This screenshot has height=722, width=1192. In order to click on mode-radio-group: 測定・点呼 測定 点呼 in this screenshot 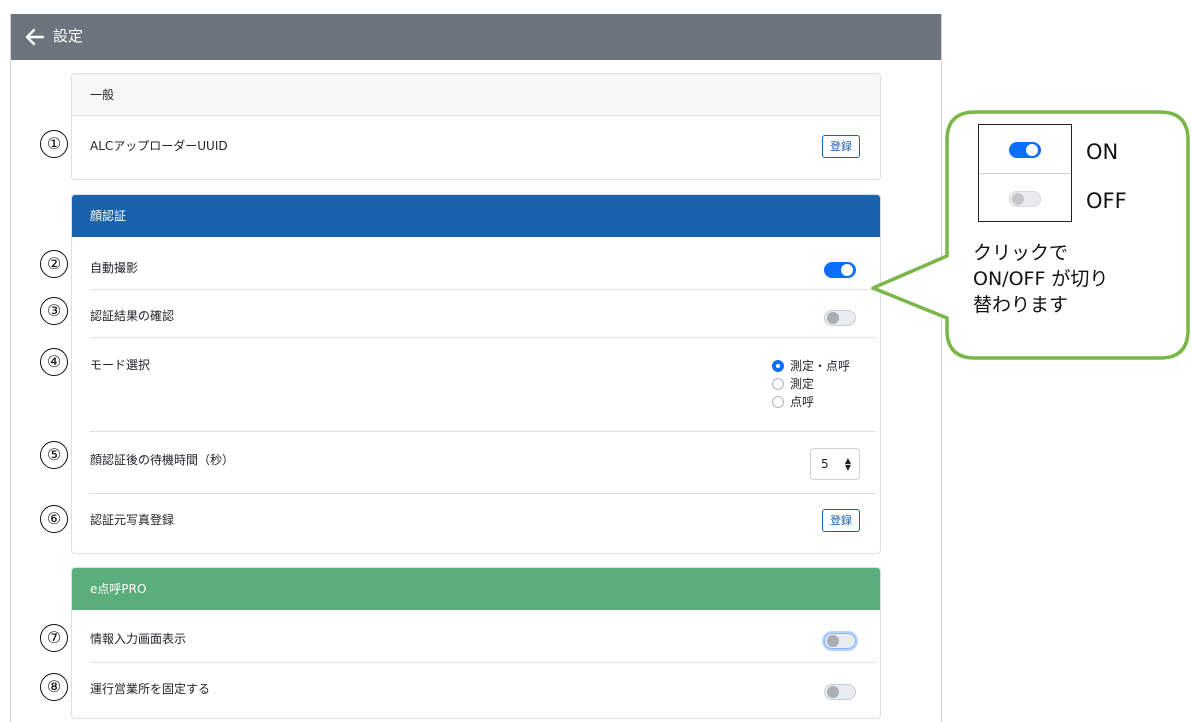, I will do `click(822, 387)`.